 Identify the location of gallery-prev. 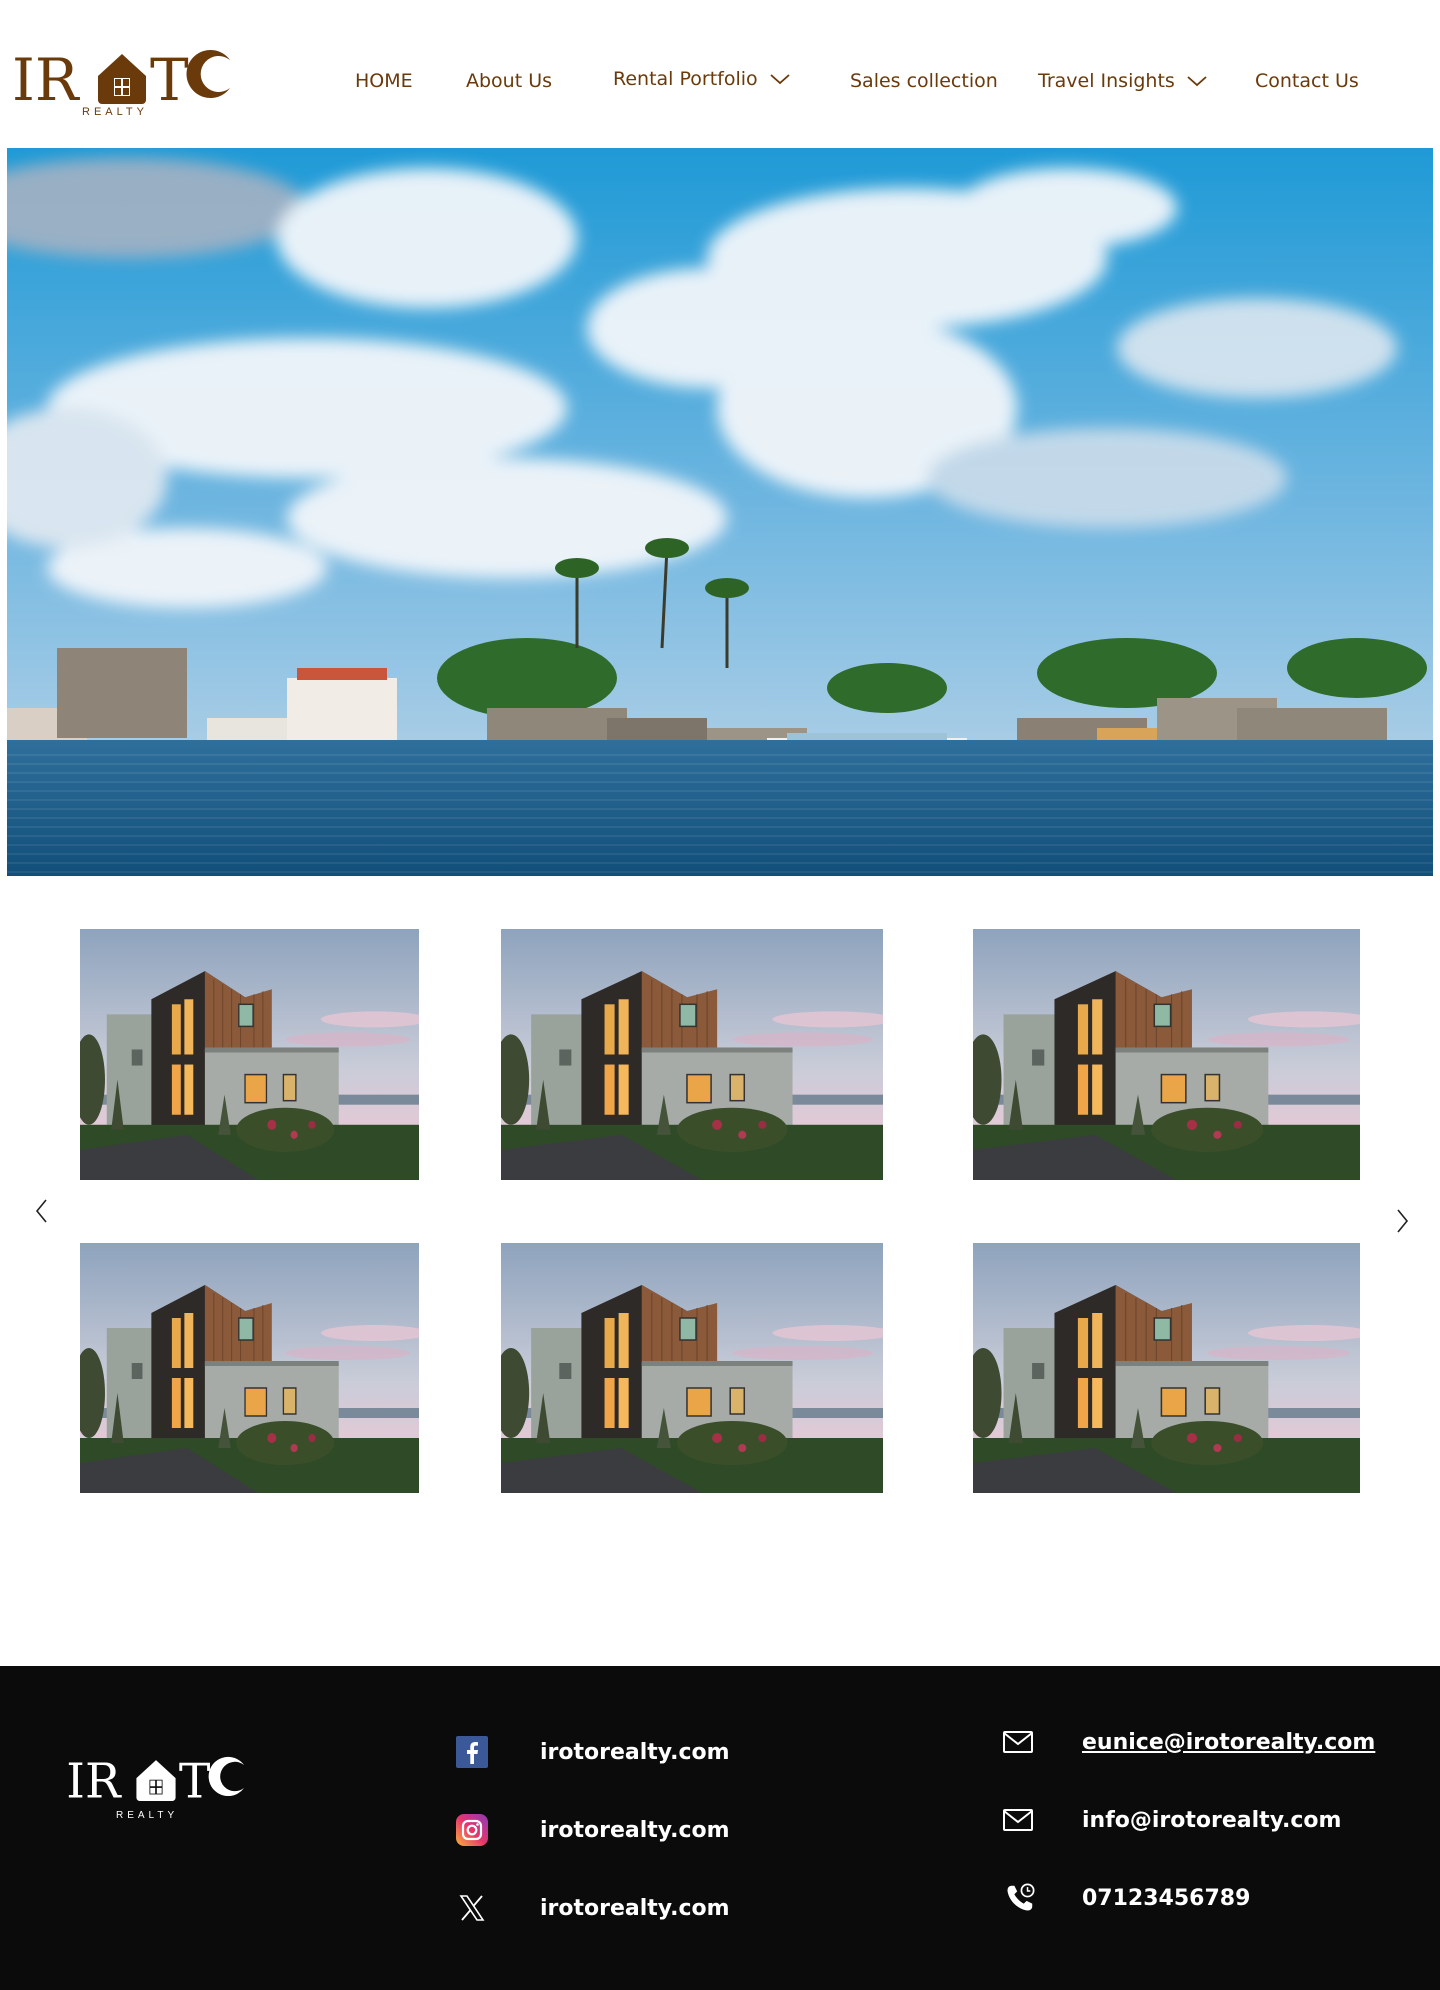
(42, 1211).